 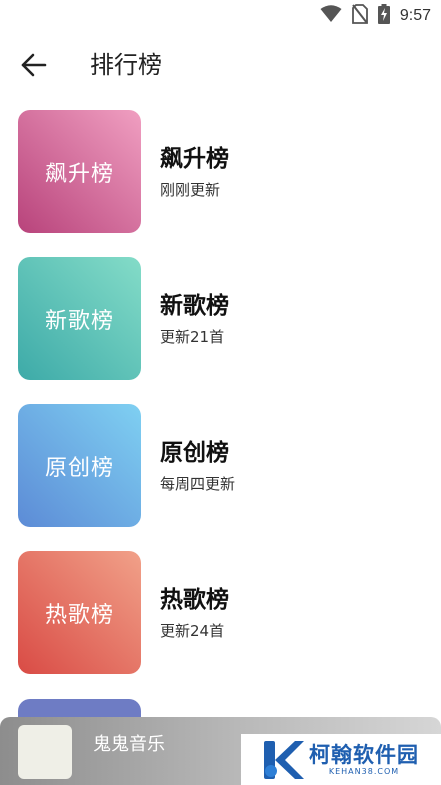 What do you see at coordinates (194, 600) in the screenshot?
I see `chart-title: 热歌榜` at bounding box center [194, 600].